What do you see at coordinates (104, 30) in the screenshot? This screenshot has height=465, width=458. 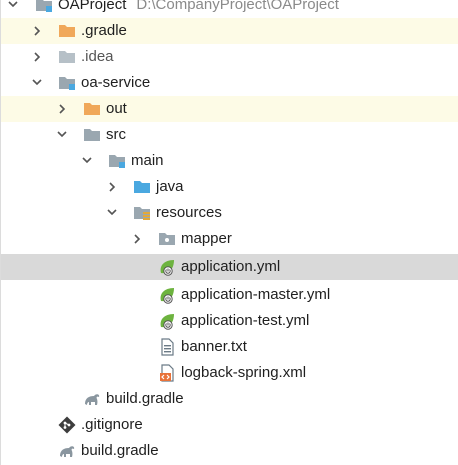 I see `tree-label: .gradle` at bounding box center [104, 30].